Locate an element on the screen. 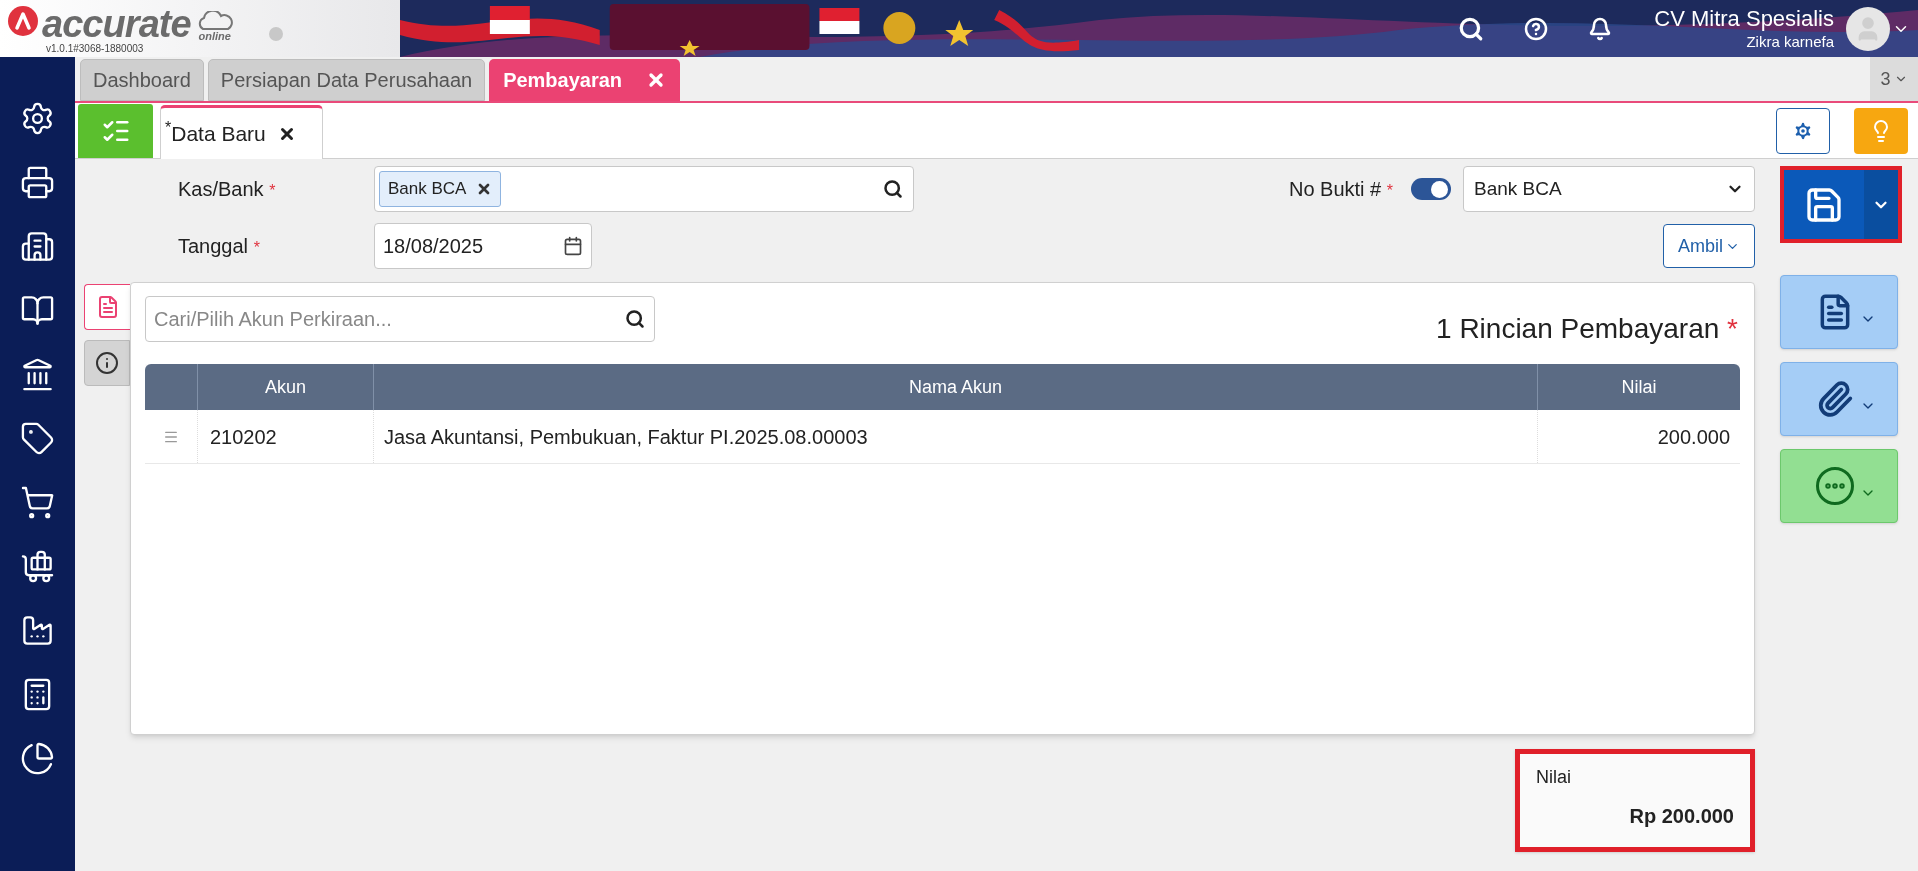 This screenshot has height=871, width=1918. printer-icon is located at coordinates (37, 182).